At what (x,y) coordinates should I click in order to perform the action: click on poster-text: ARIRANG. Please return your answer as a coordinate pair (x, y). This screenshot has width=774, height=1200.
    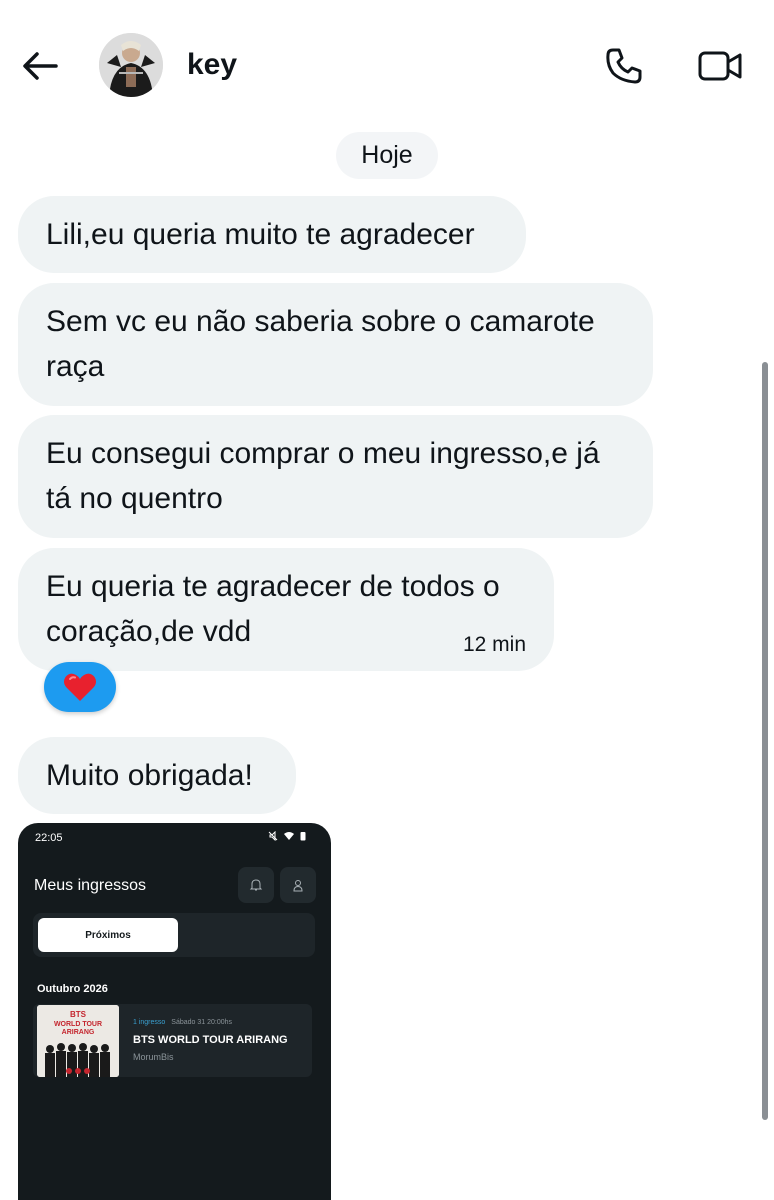
    Looking at the image, I should click on (78, 1032).